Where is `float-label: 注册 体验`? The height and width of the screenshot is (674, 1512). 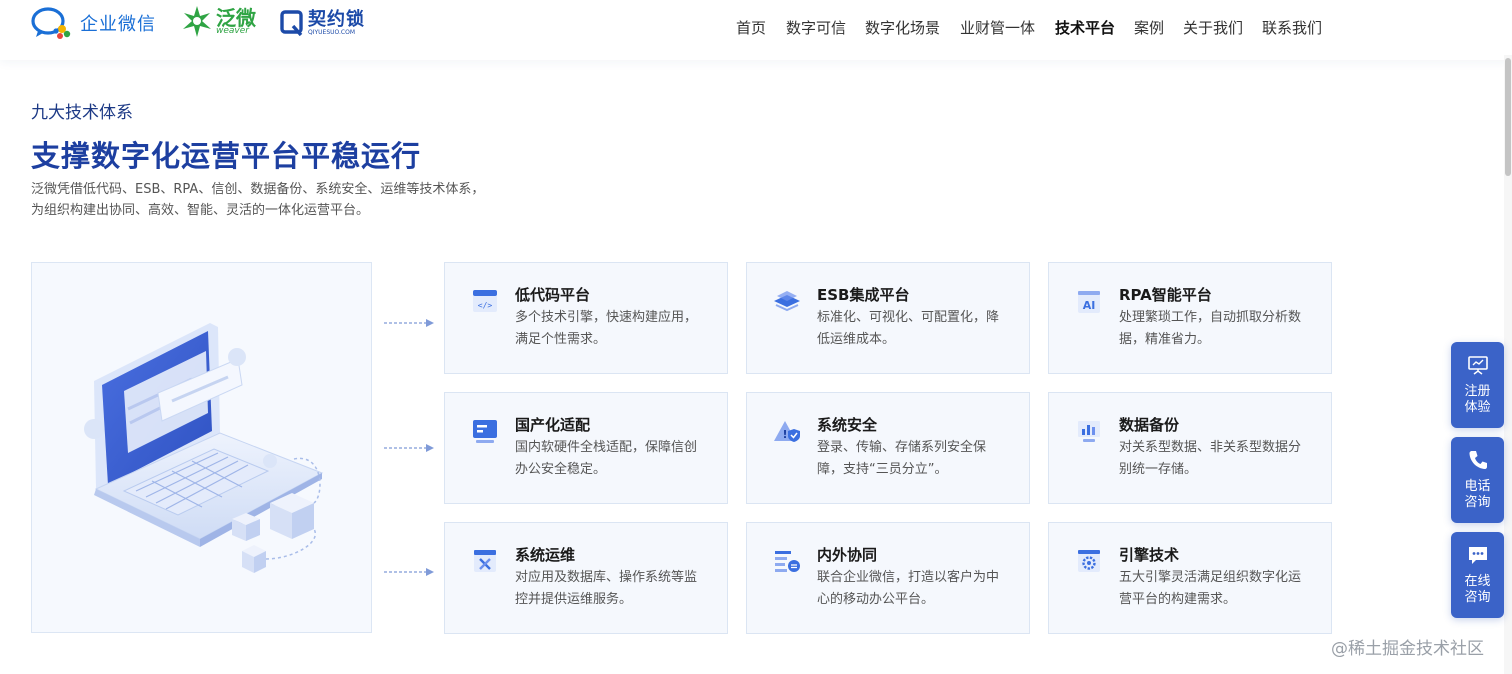
float-label: 注册 体验 is located at coordinates (1477, 400).